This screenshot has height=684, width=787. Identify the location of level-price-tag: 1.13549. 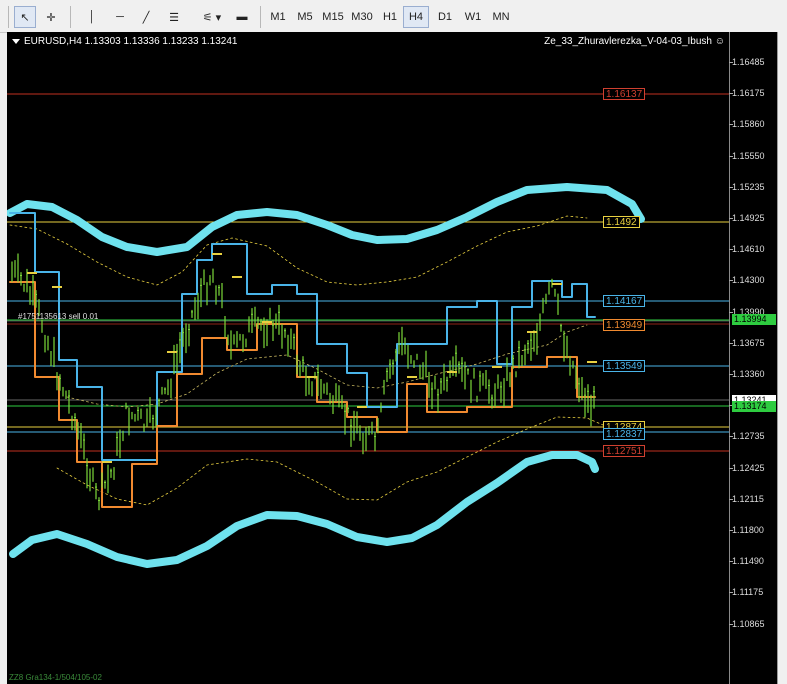
(624, 366).